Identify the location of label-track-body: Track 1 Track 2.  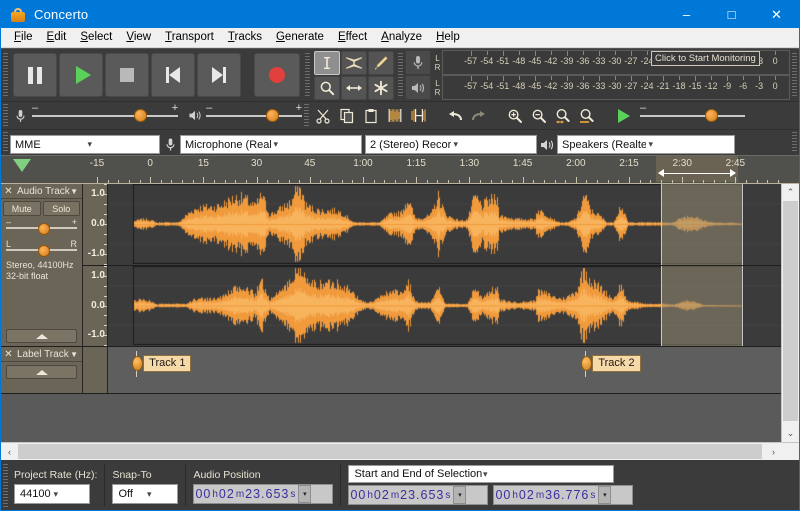
(453, 370).